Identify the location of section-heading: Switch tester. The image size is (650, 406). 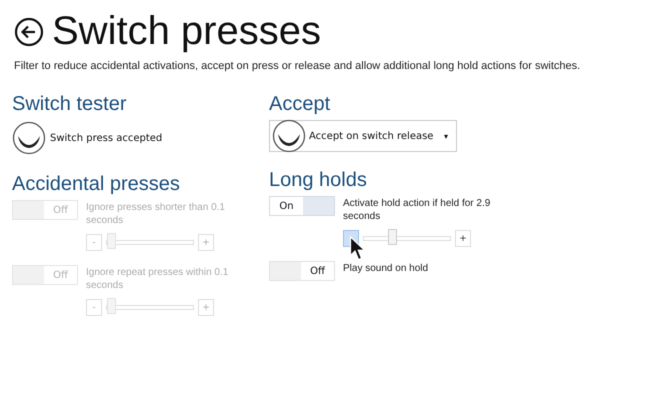
(70, 104).